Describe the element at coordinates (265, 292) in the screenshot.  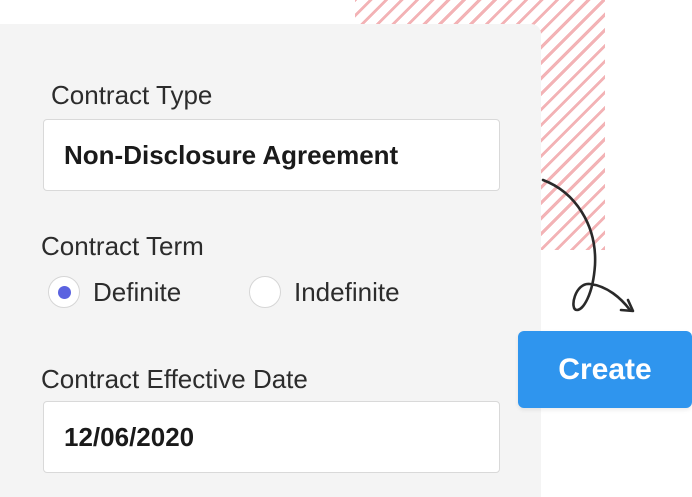
I see `radio-button-unselected-icon` at that location.